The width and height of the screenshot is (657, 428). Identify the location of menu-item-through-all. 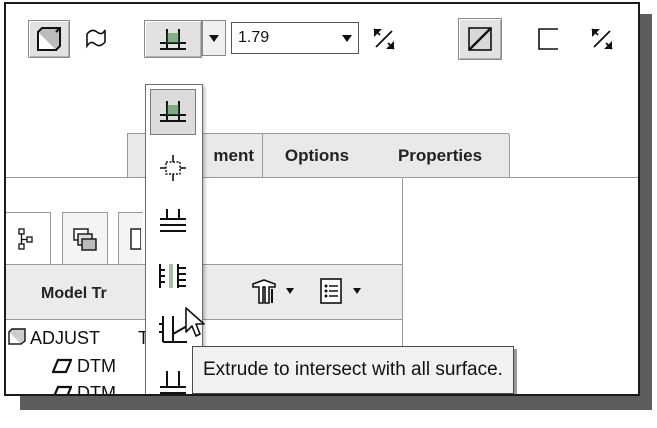
(173, 276).